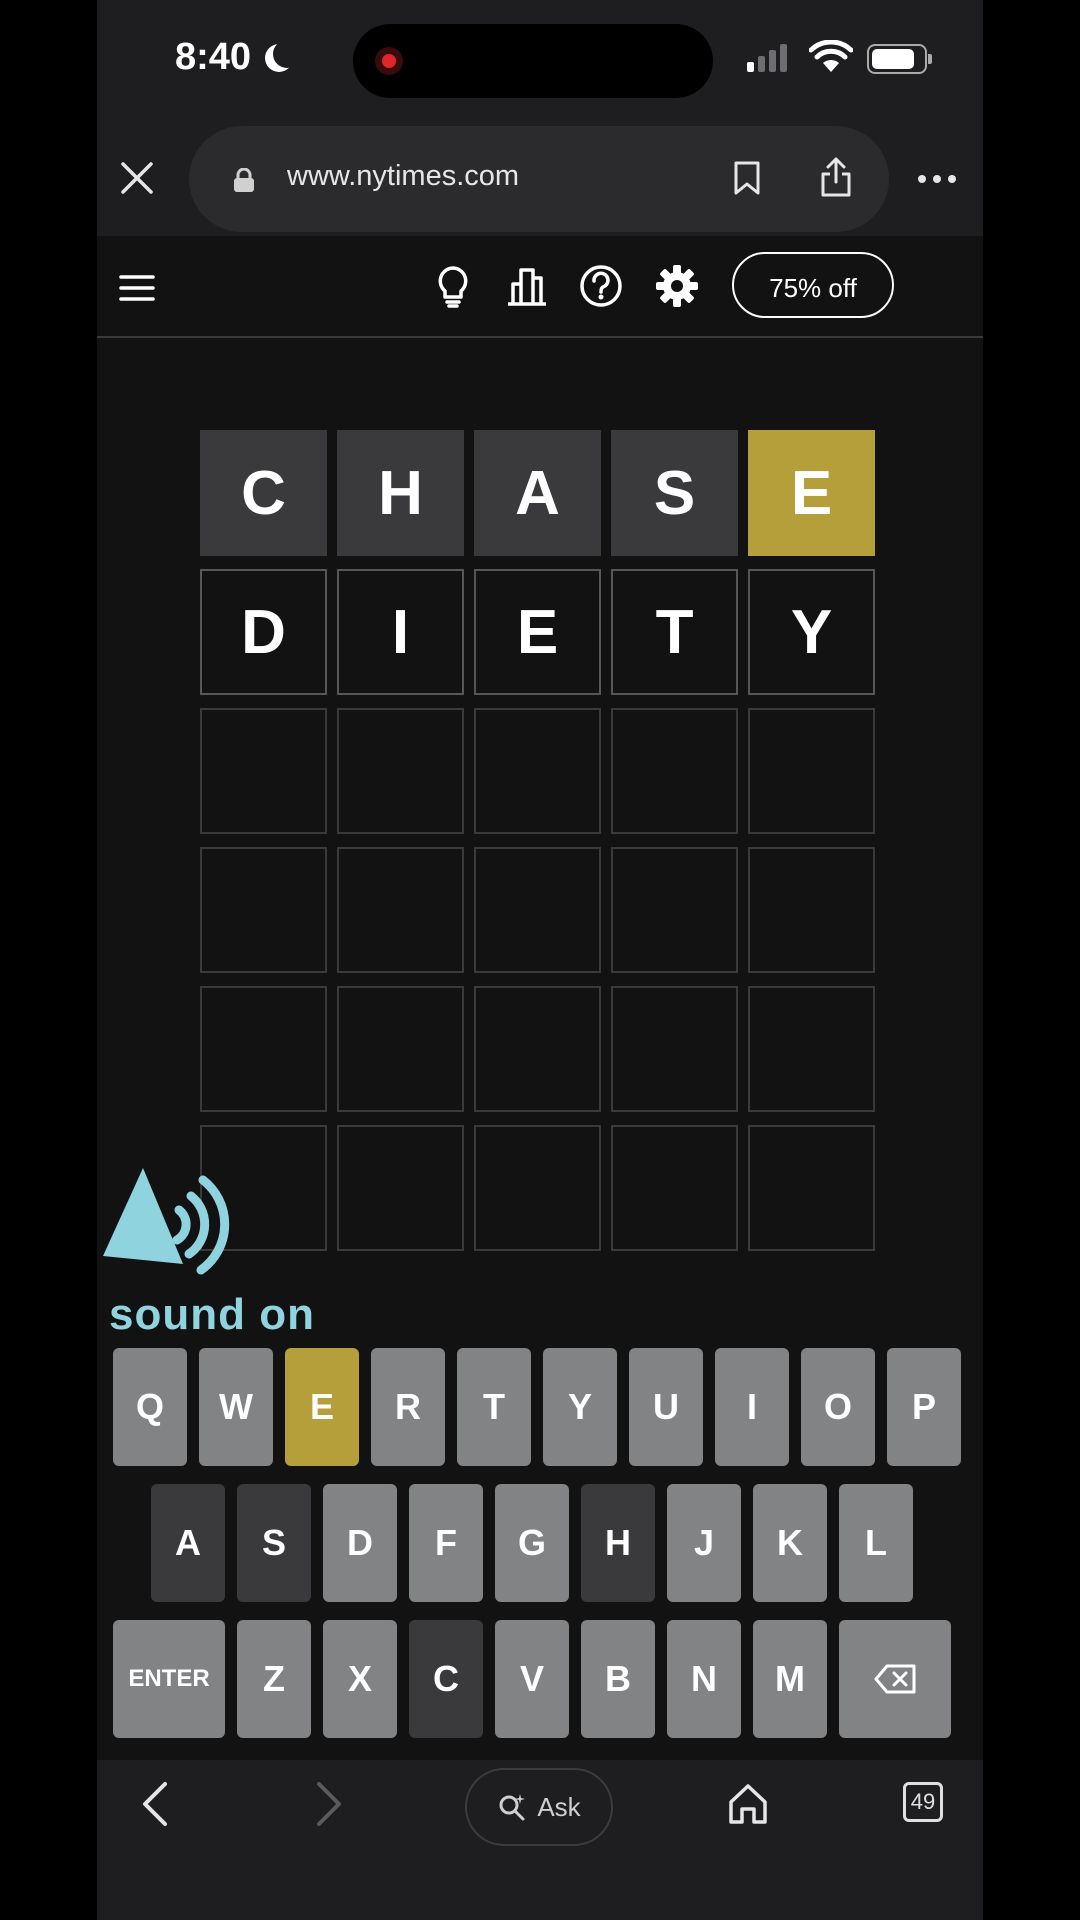  Describe the element at coordinates (188, 1543) in the screenshot. I see `key-a: A` at that location.